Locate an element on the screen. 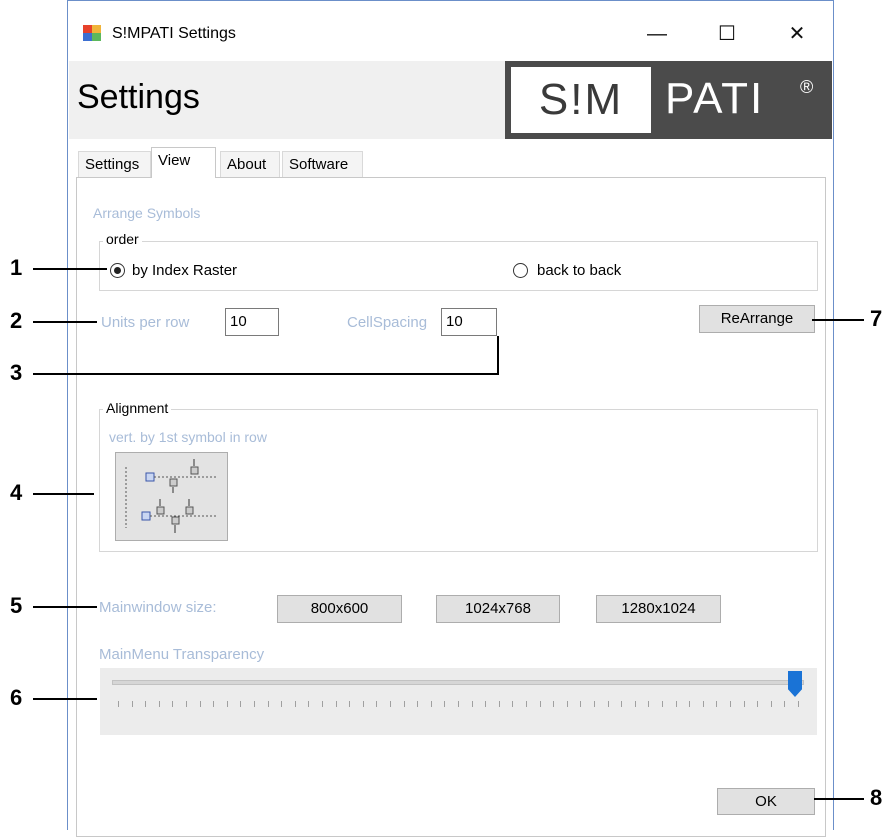 The width and height of the screenshot is (888, 837). callout-2-line is located at coordinates (65, 322).